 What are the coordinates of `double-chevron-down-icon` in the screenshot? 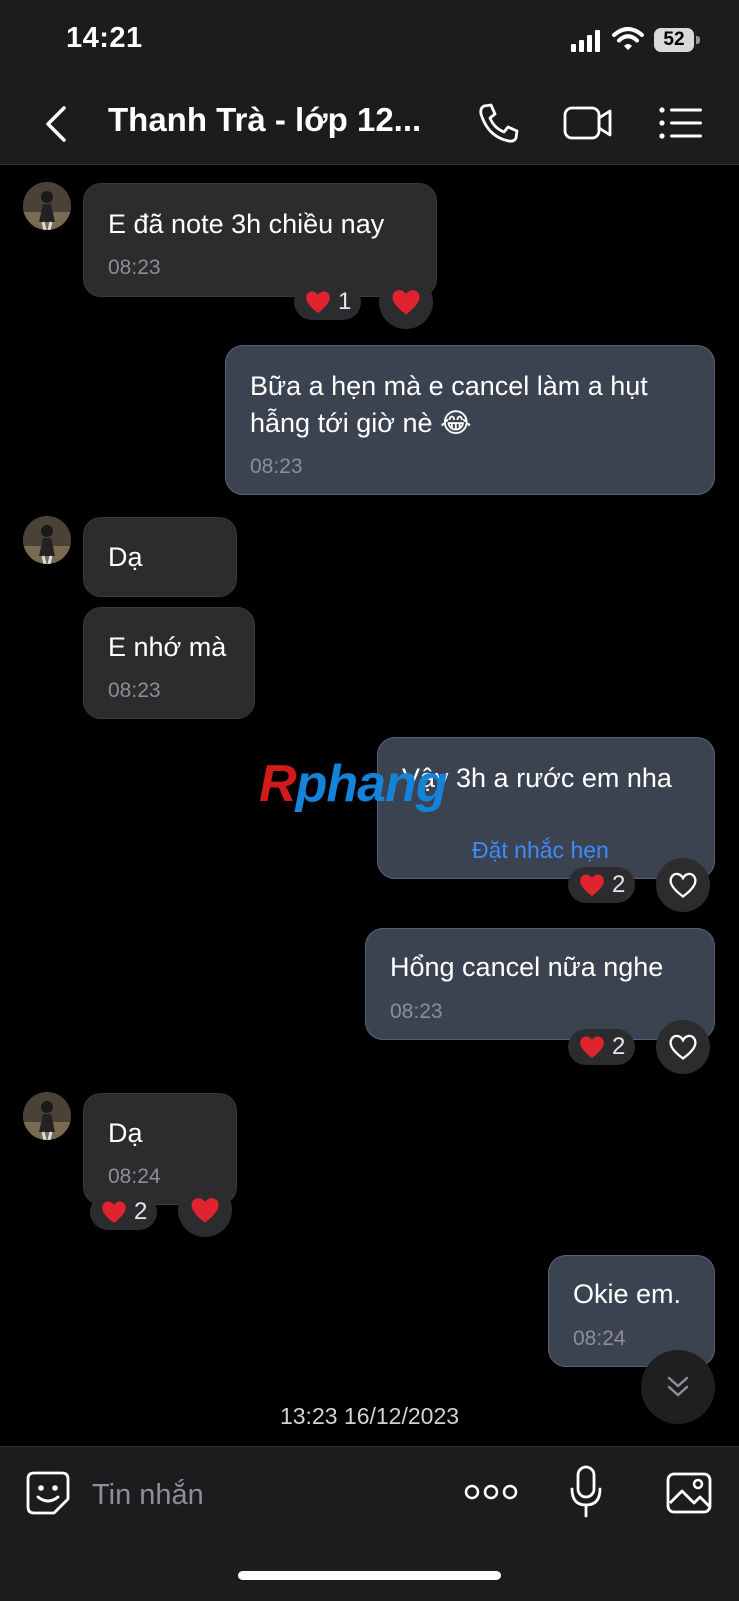 It's located at (678, 1386).